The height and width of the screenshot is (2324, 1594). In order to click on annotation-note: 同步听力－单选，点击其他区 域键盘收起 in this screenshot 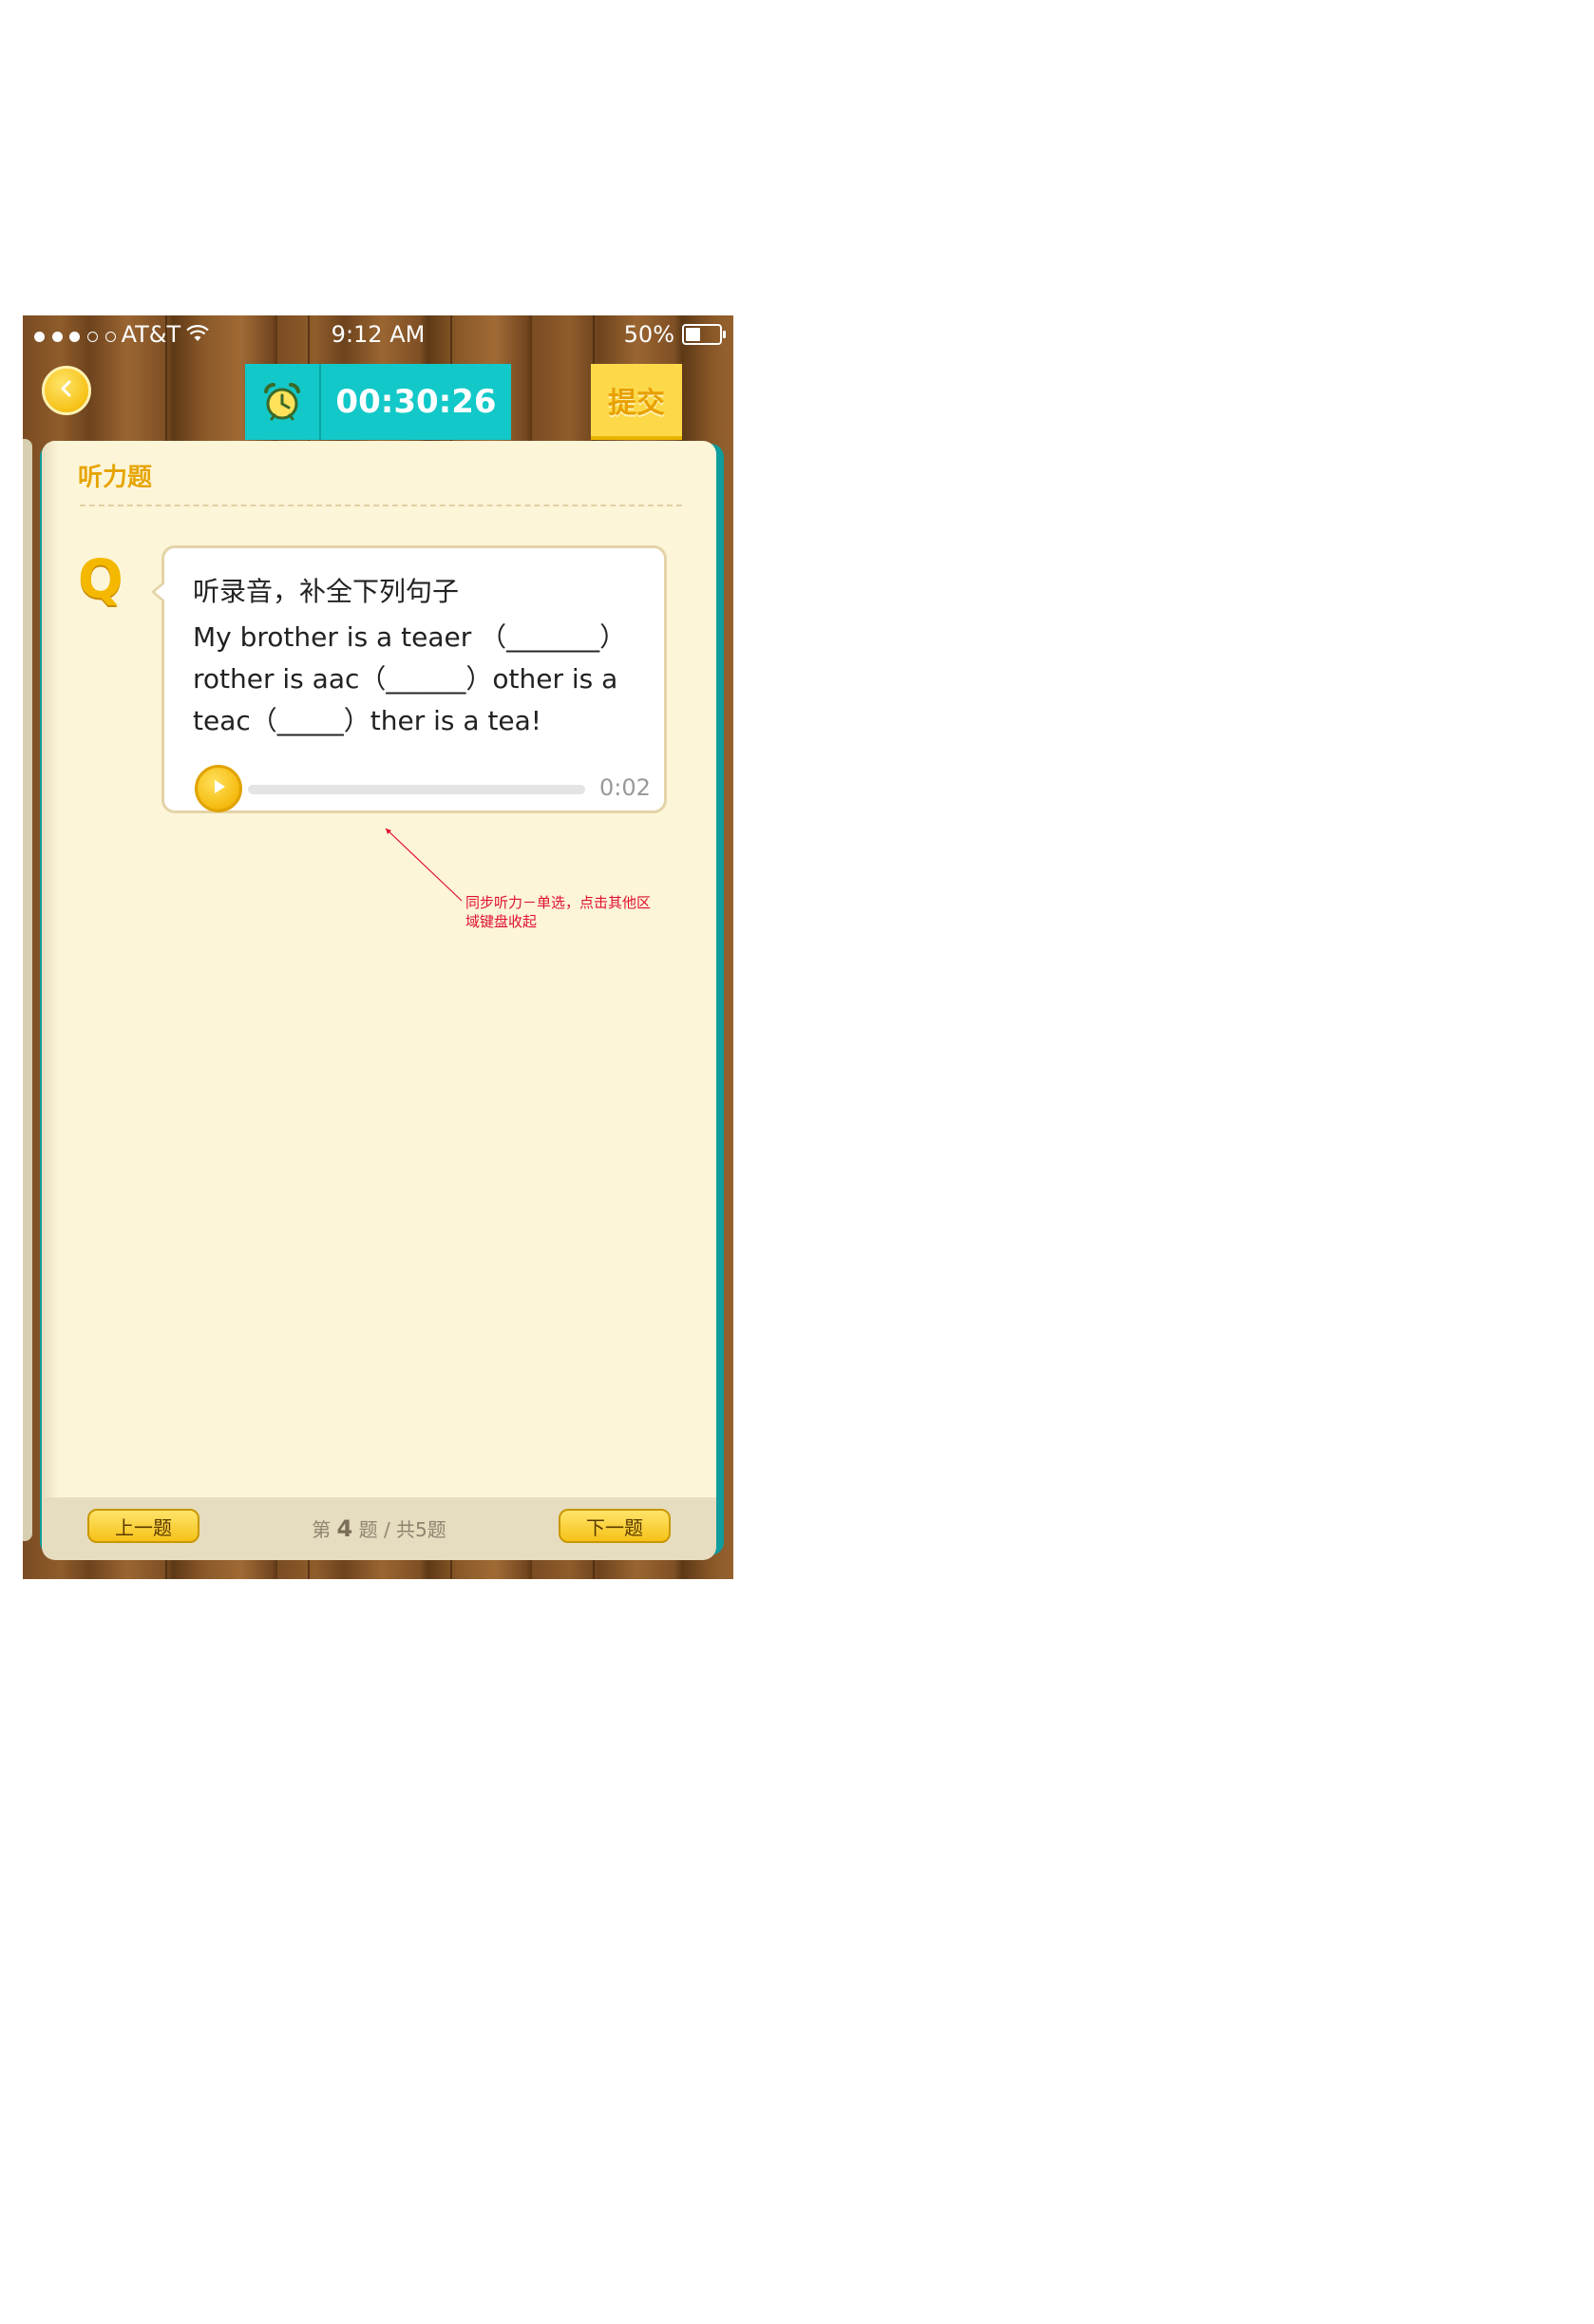, I will do `click(570, 912)`.